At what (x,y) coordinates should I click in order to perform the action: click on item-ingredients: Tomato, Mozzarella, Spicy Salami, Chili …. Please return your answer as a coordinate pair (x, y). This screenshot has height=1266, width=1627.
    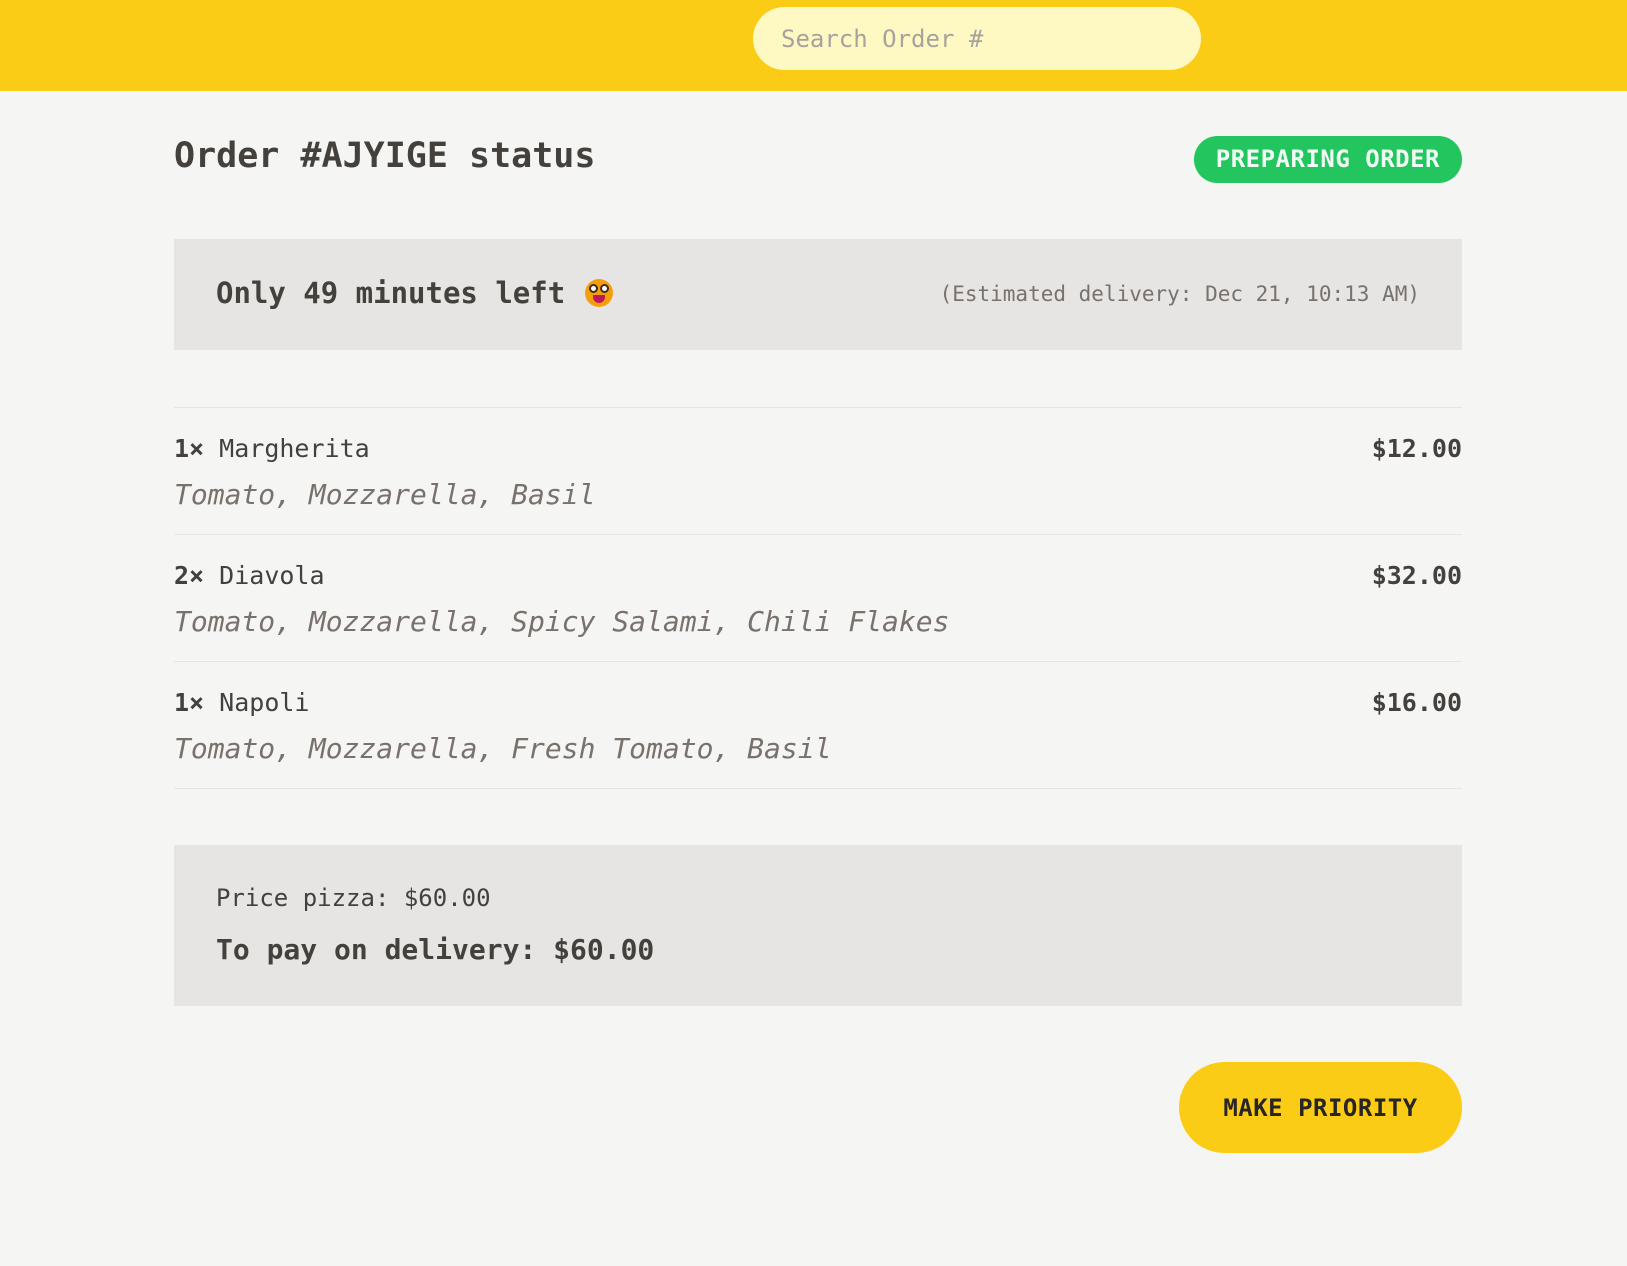
    Looking at the image, I should click on (562, 621).